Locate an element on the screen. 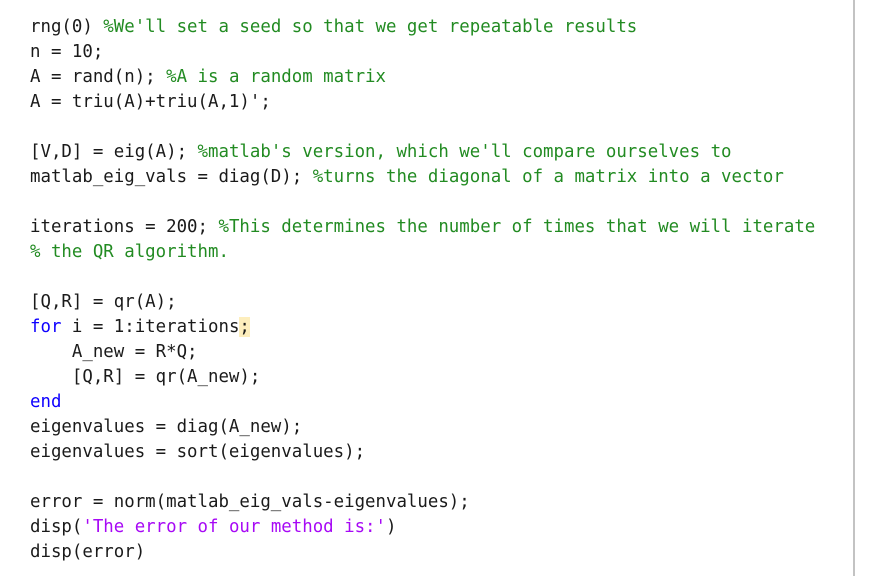  warning-highlight: ; is located at coordinates (244, 327).